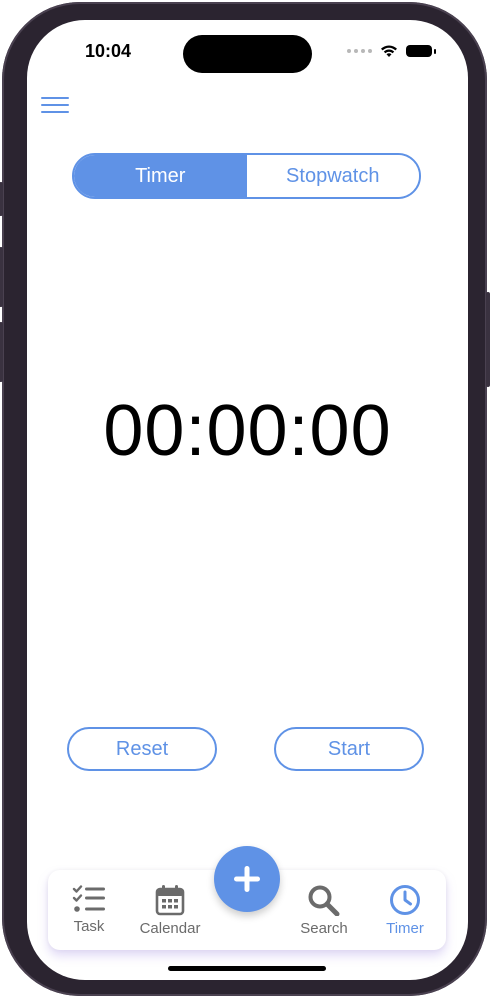 The height and width of the screenshot is (1000, 491). What do you see at coordinates (247, 968) in the screenshot?
I see `home-indicator` at bounding box center [247, 968].